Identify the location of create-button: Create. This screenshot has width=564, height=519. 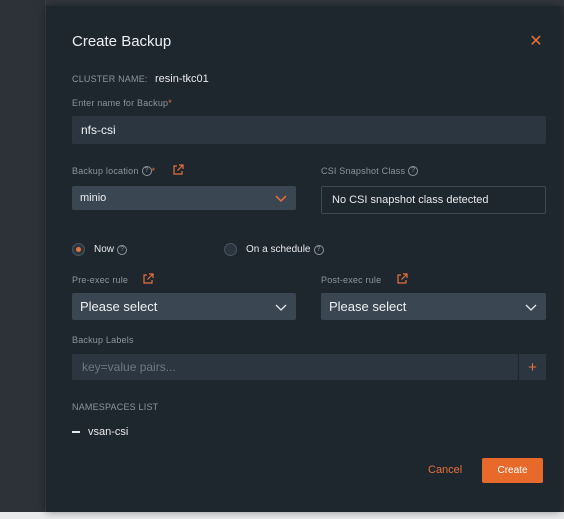
(512, 470).